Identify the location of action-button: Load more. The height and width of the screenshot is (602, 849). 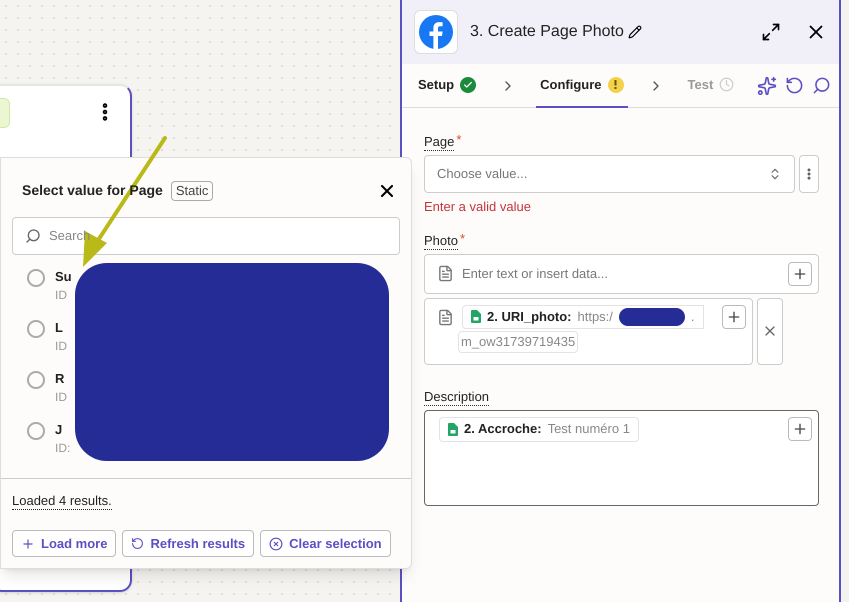
(64, 543).